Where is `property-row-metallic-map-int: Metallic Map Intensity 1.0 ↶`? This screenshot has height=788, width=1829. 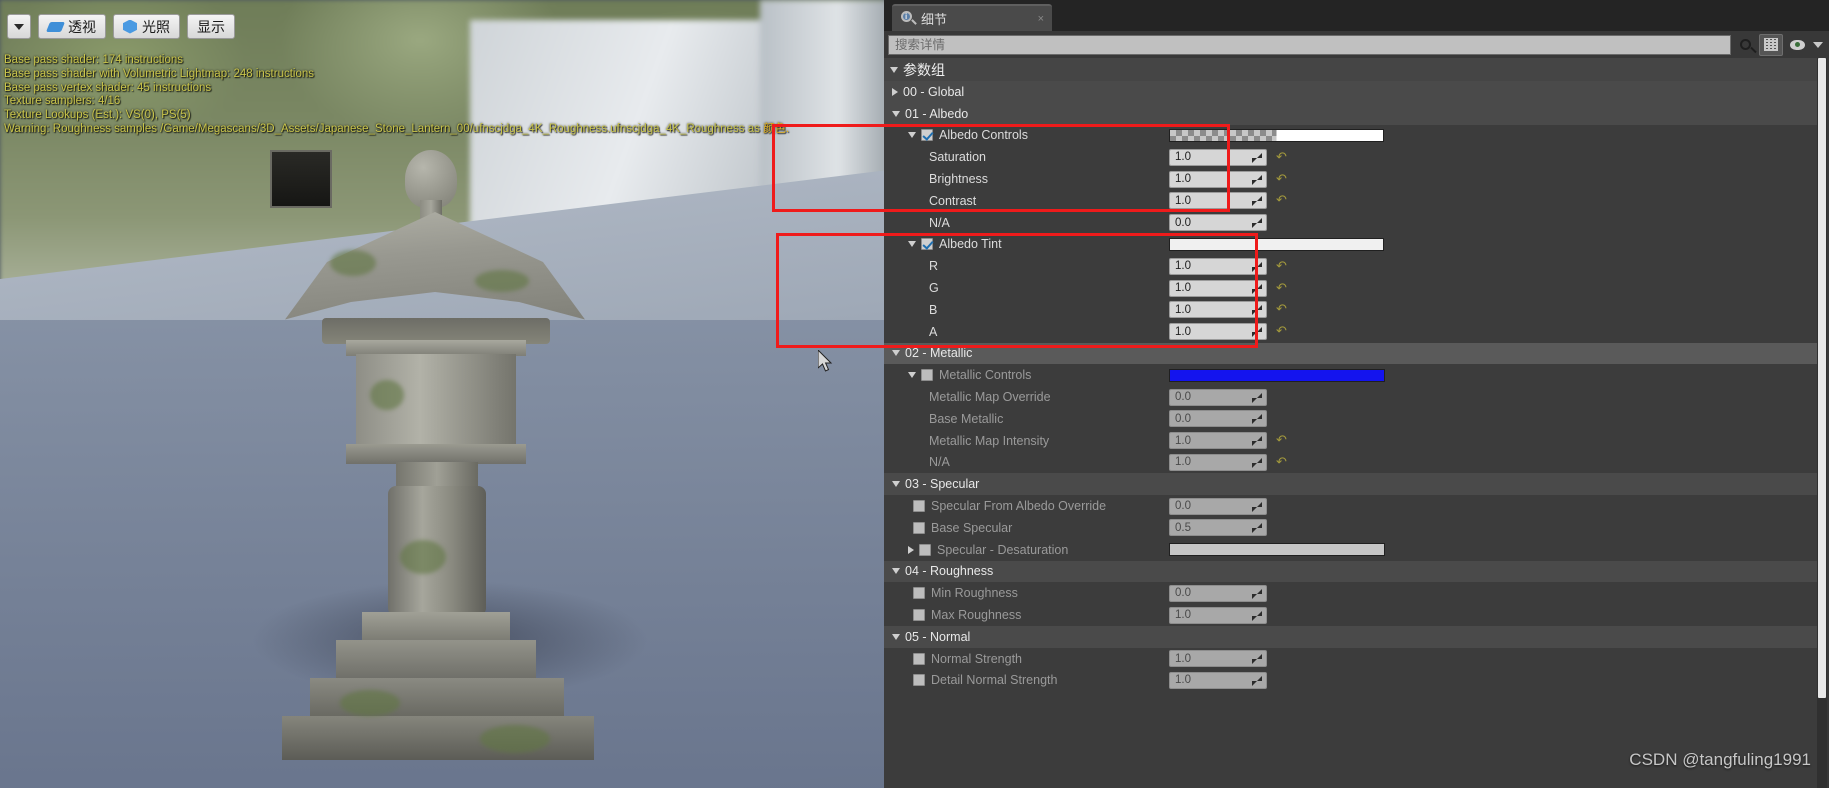
property-row-metallic-map-int: Metallic Map Intensity 1.0 ↶ is located at coordinates (1350, 441).